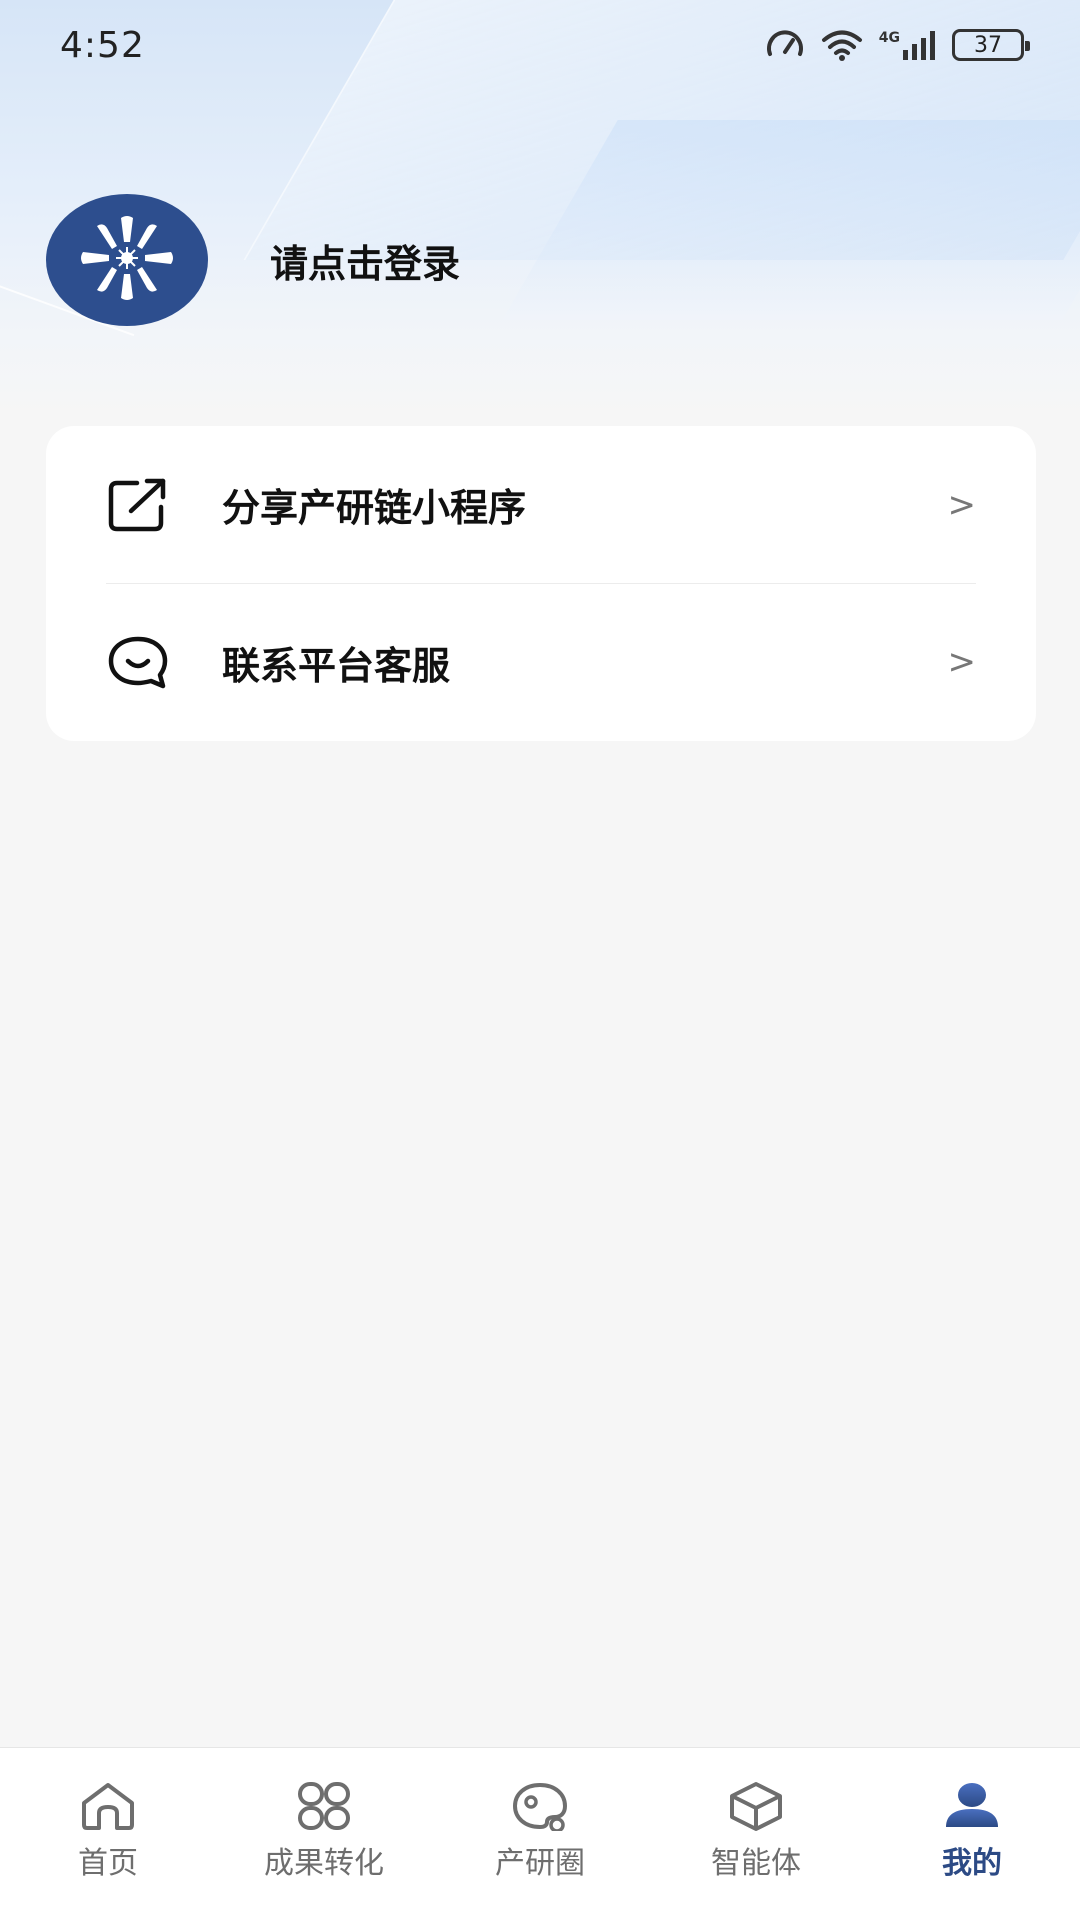 This screenshot has width=1080, height=1920. I want to click on person-icon, so click(972, 1806).